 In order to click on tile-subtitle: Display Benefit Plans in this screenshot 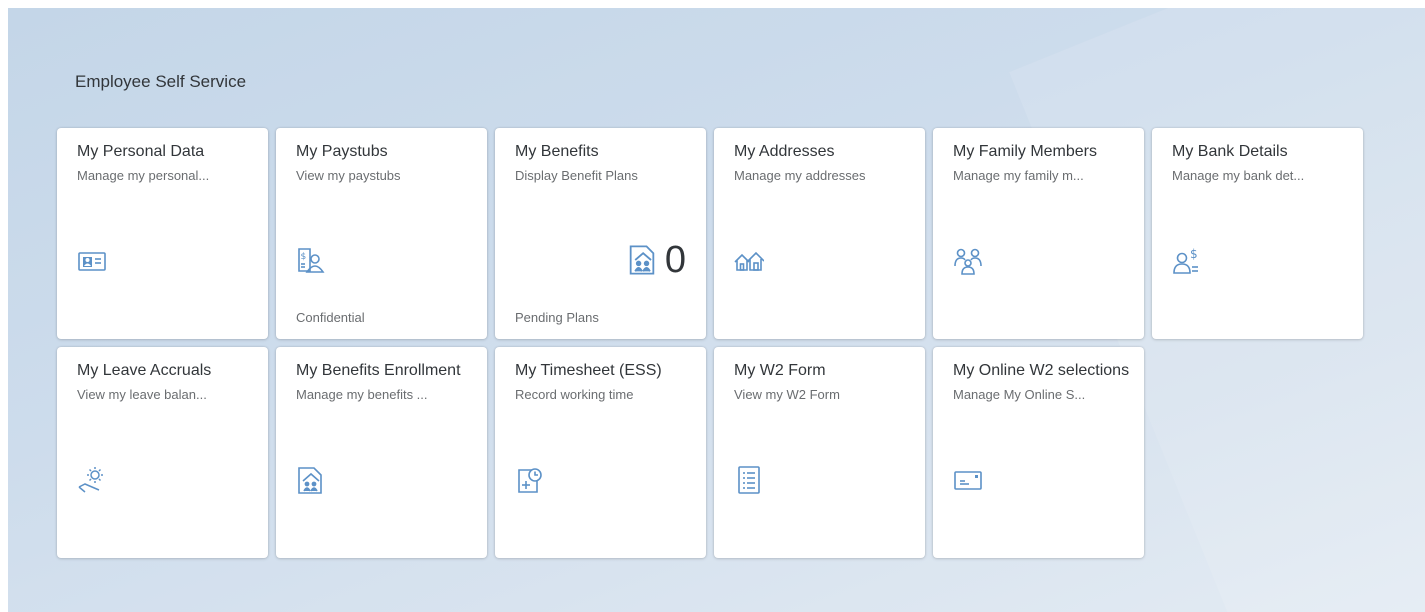, I will do `click(576, 175)`.